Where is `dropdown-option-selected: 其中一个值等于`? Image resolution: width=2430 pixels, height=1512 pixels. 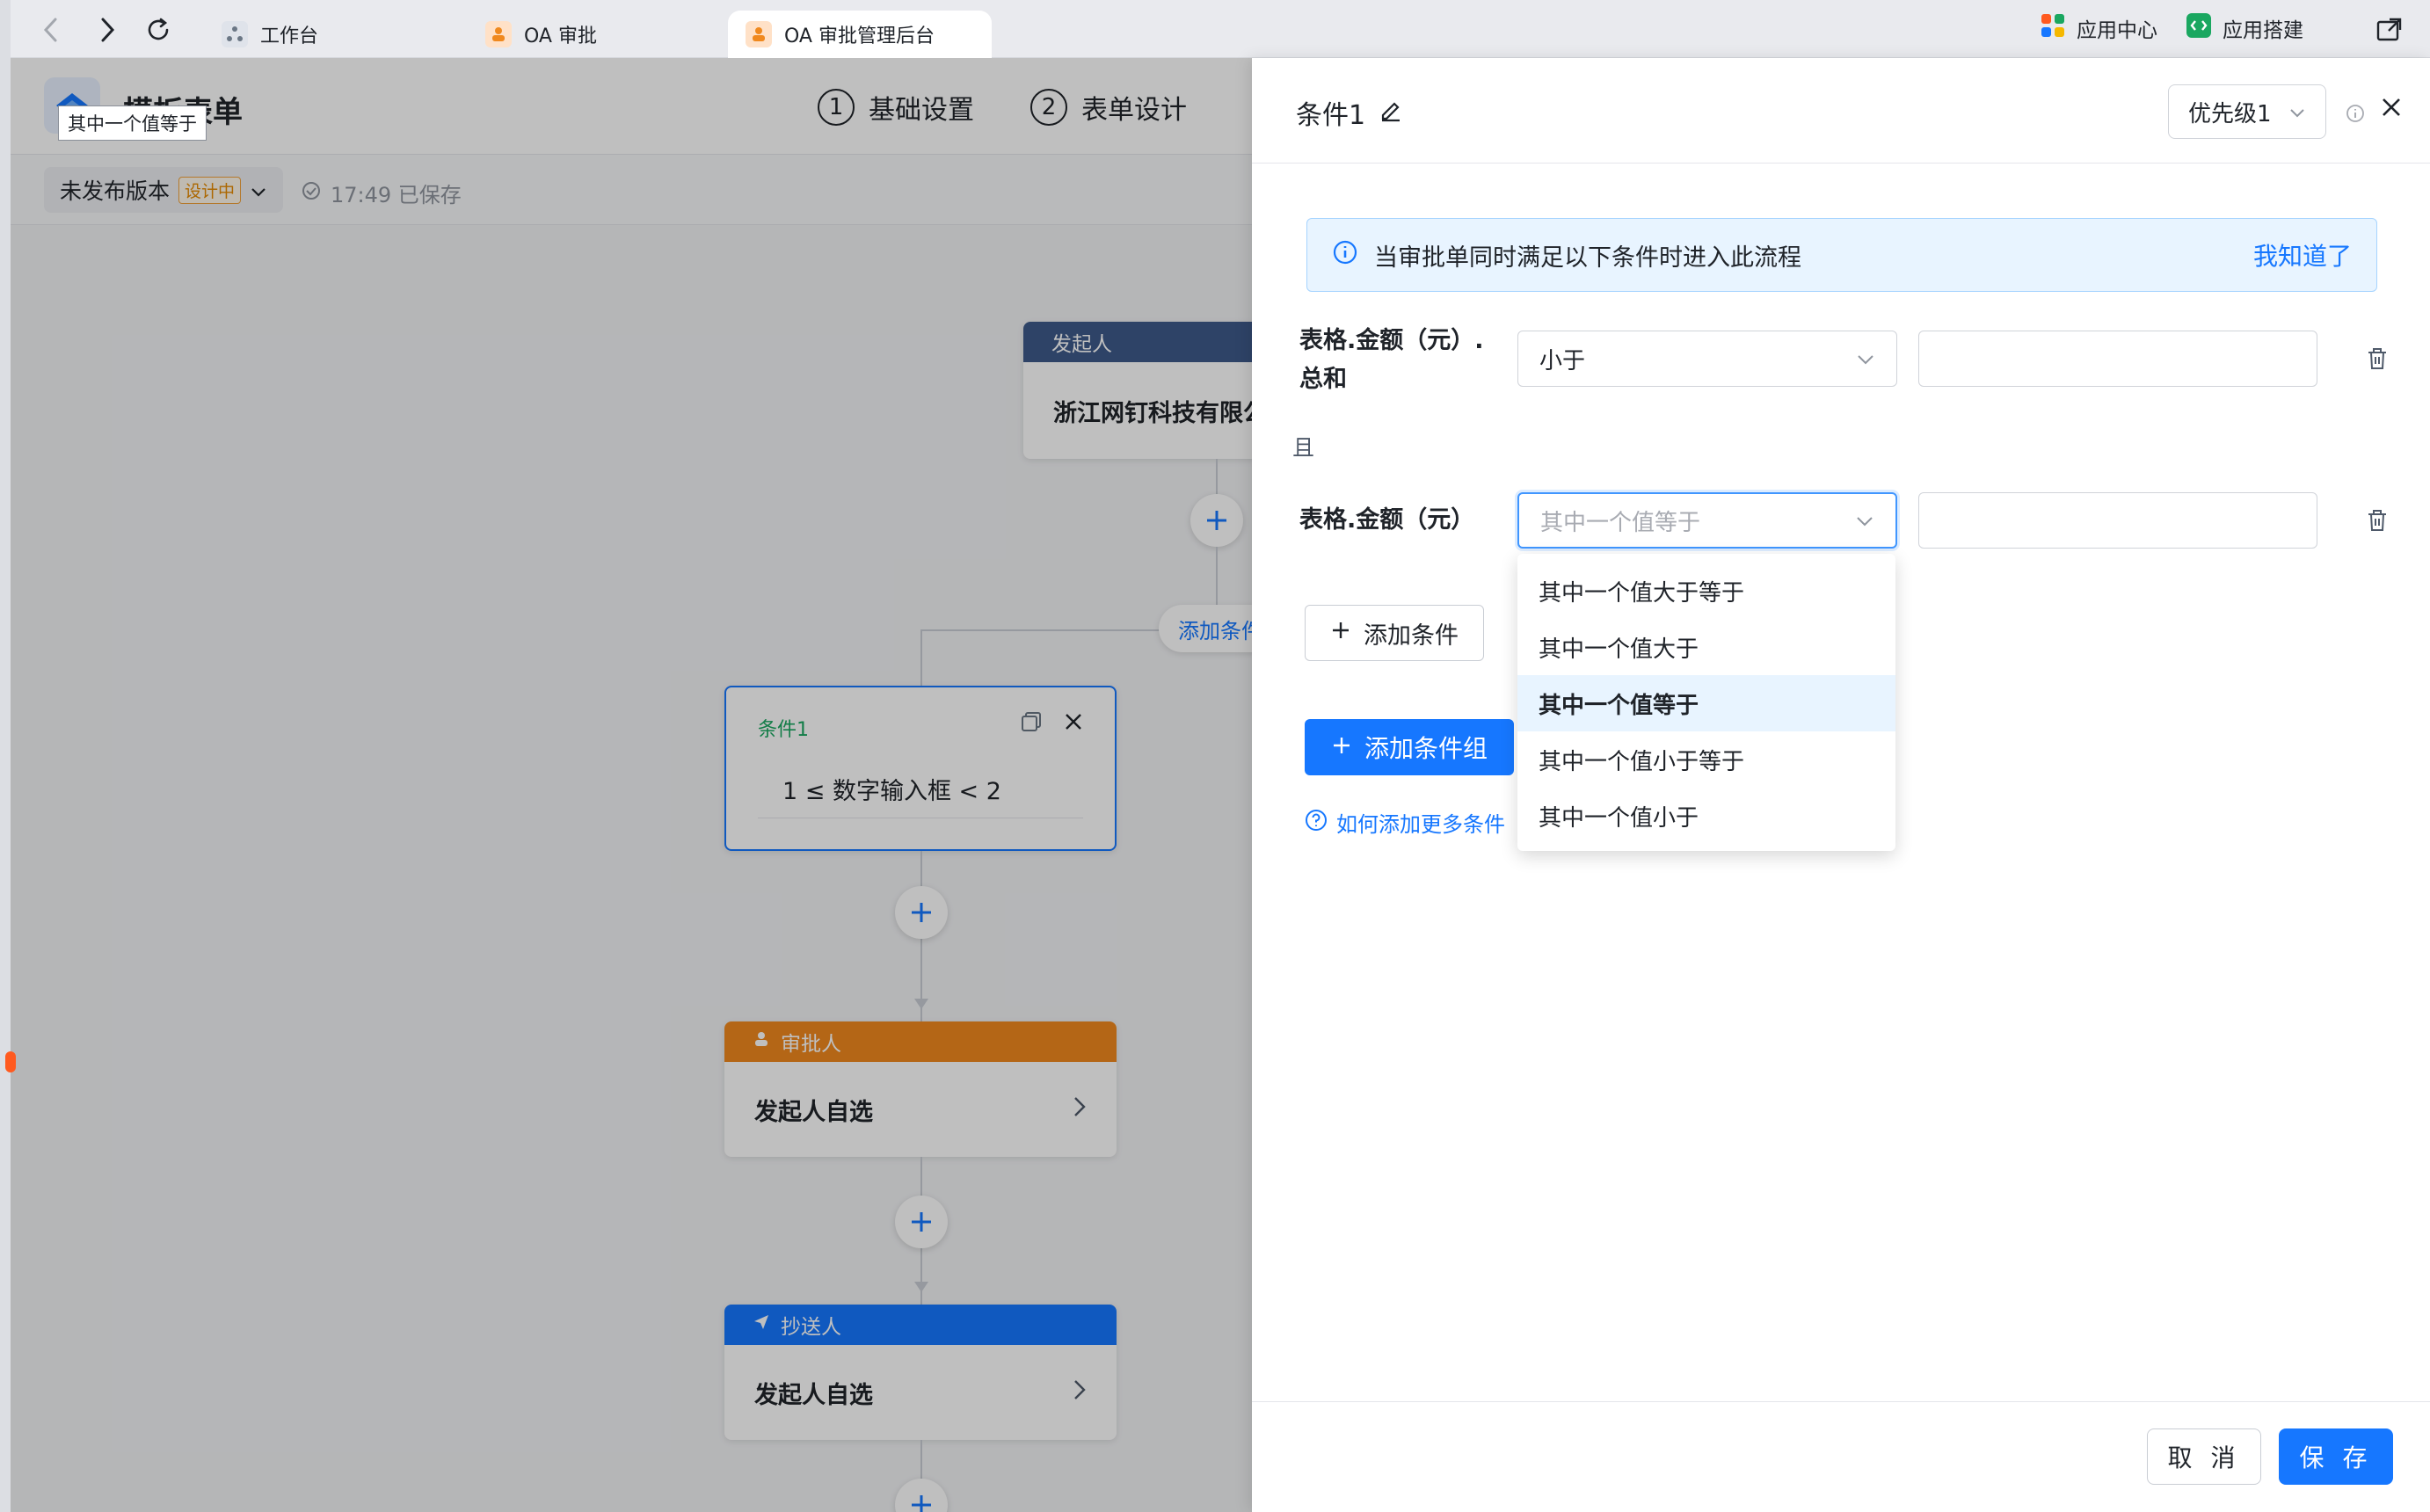 dropdown-option-selected: 其中一个值等于 is located at coordinates (1706, 703).